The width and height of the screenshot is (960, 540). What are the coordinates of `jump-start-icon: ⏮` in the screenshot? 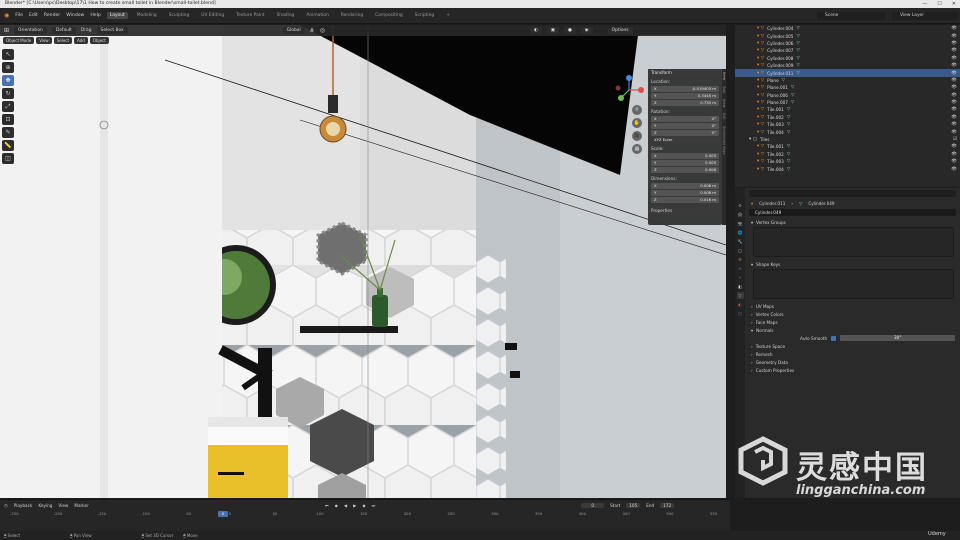 It's located at (327, 505).